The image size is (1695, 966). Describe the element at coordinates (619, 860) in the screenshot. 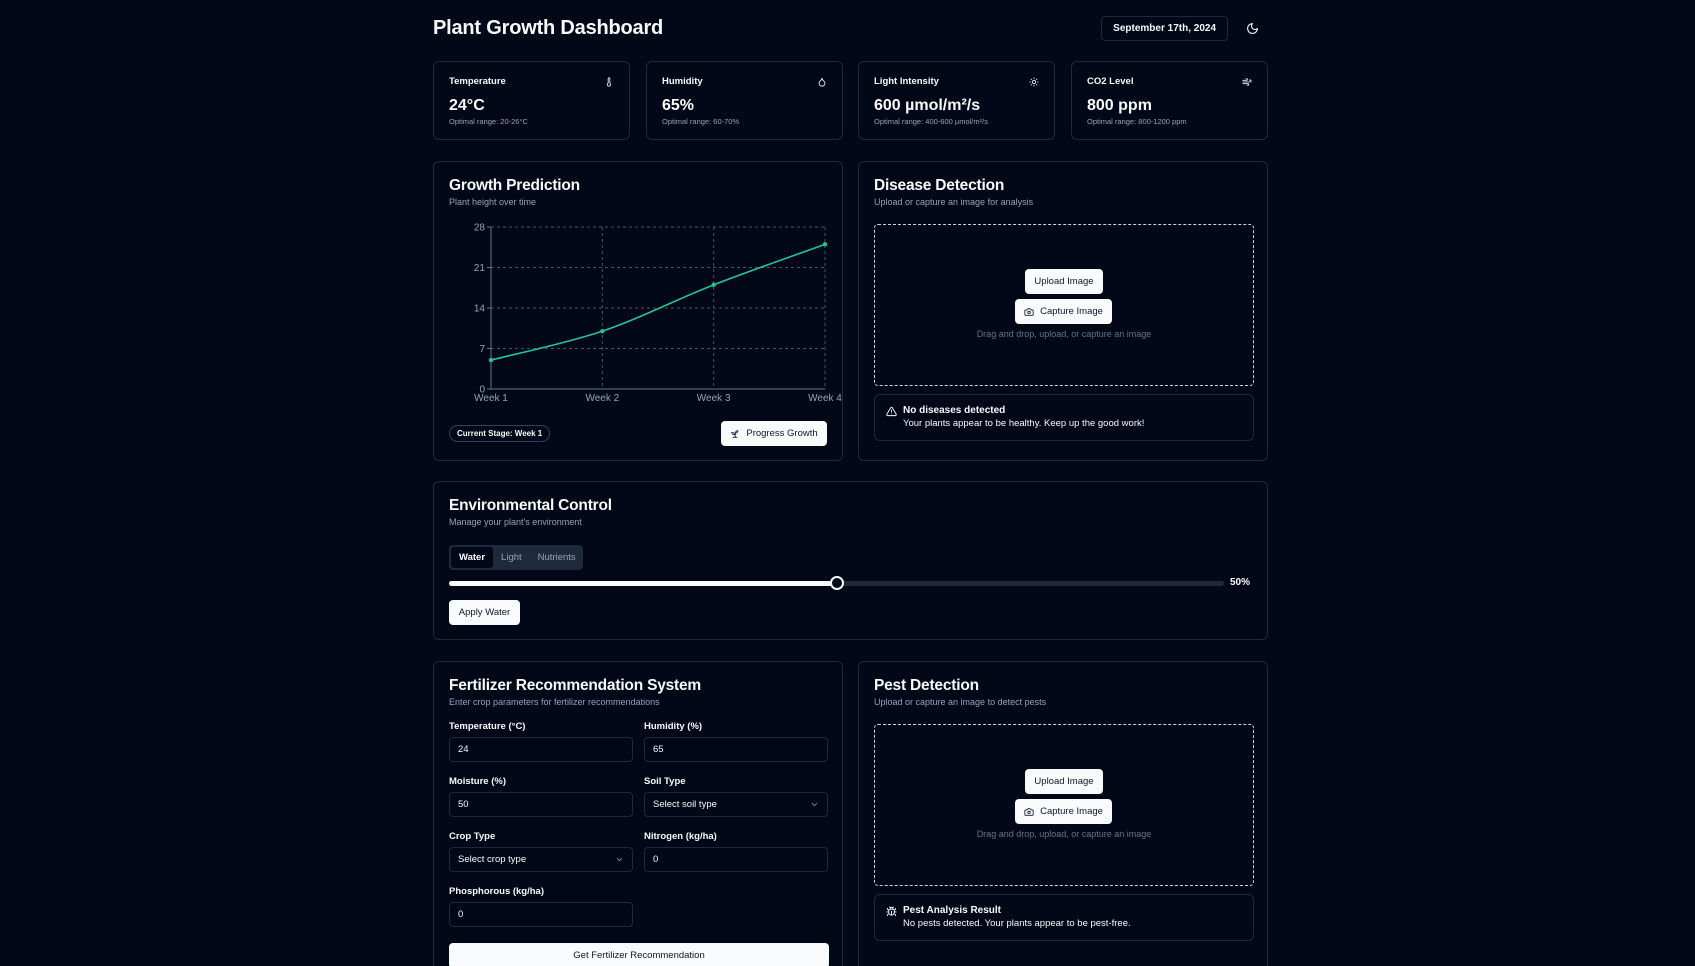

I see `chevron-down-icon` at that location.